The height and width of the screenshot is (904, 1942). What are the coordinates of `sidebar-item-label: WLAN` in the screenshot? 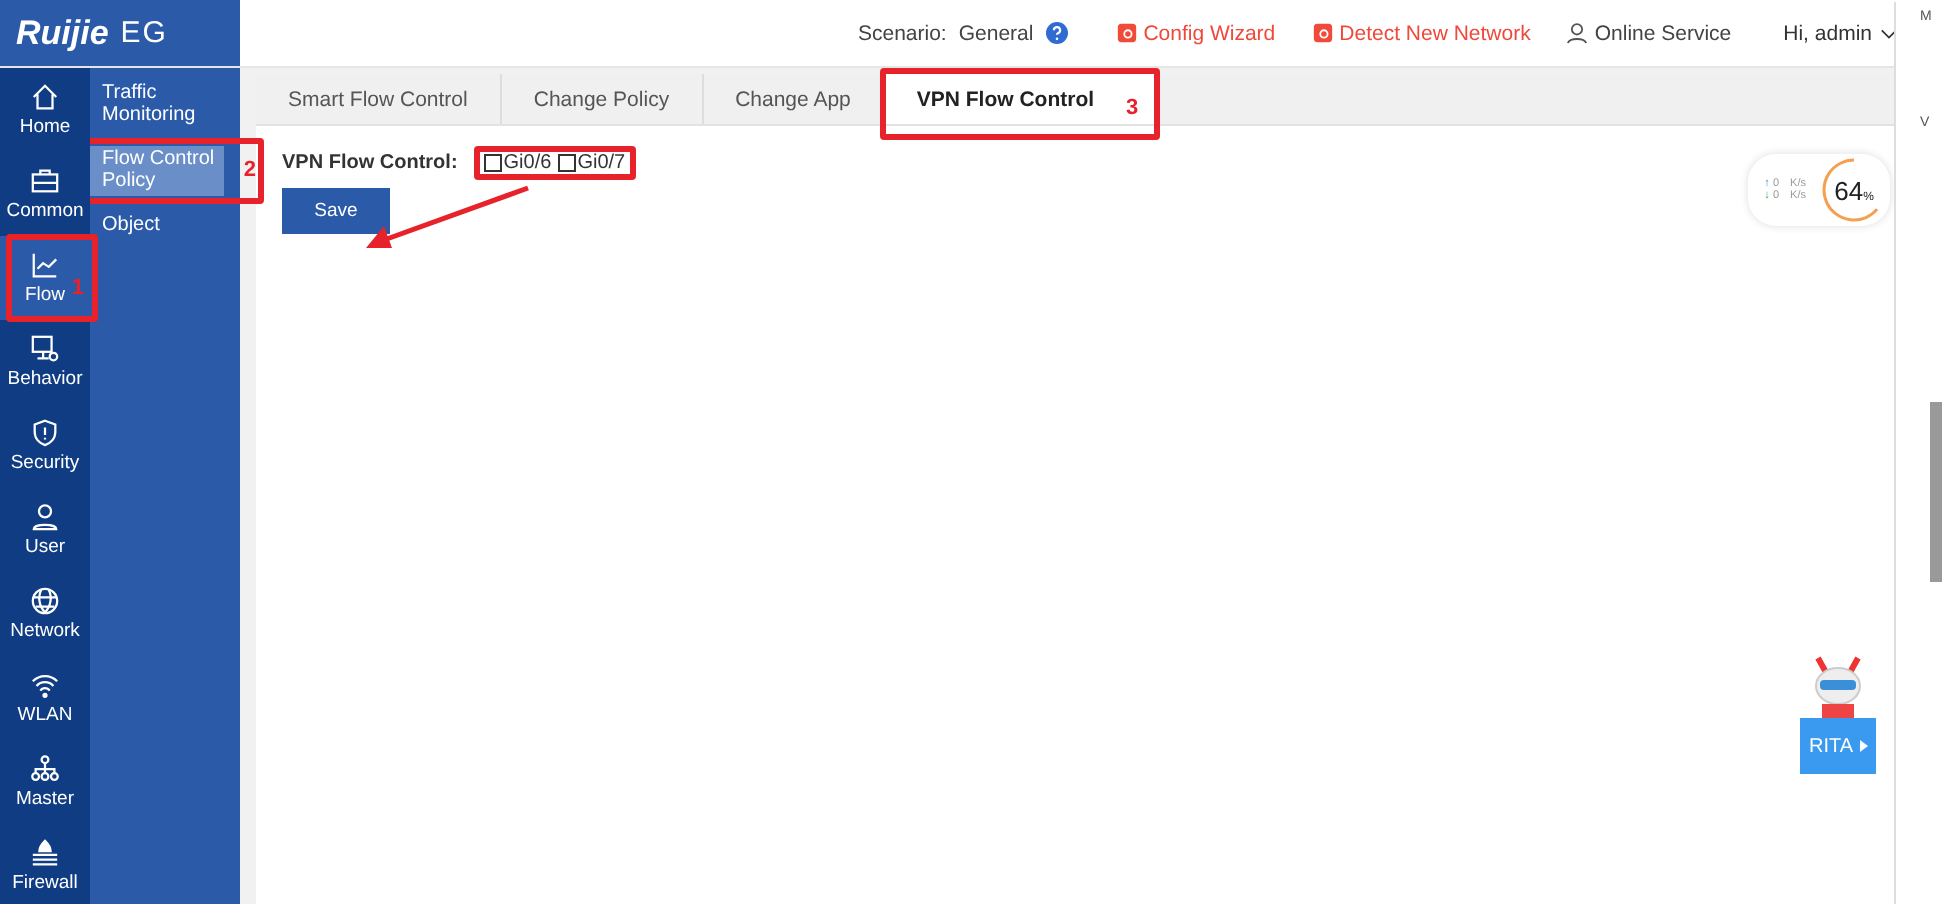 It's located at (45, 715).